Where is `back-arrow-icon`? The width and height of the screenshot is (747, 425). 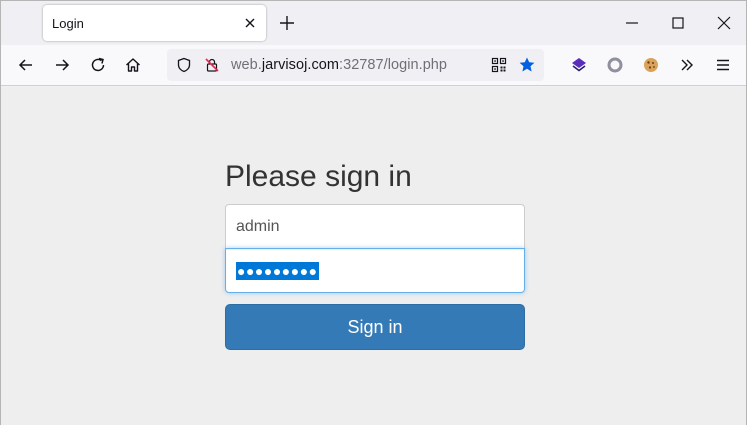
back-arrow-icon is located at coordinates (26, 65).